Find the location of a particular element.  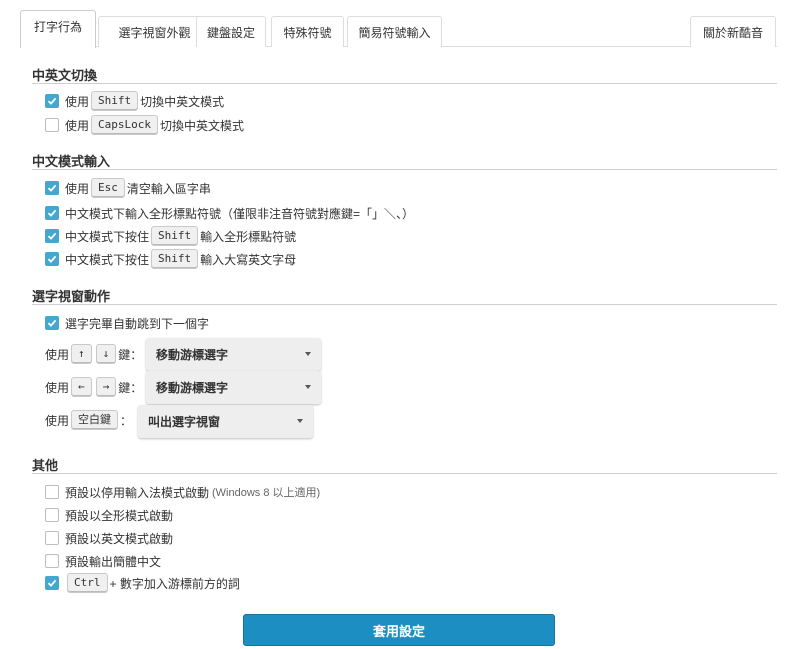

key-left-arrow: ← is located at coordinates (81, 387).